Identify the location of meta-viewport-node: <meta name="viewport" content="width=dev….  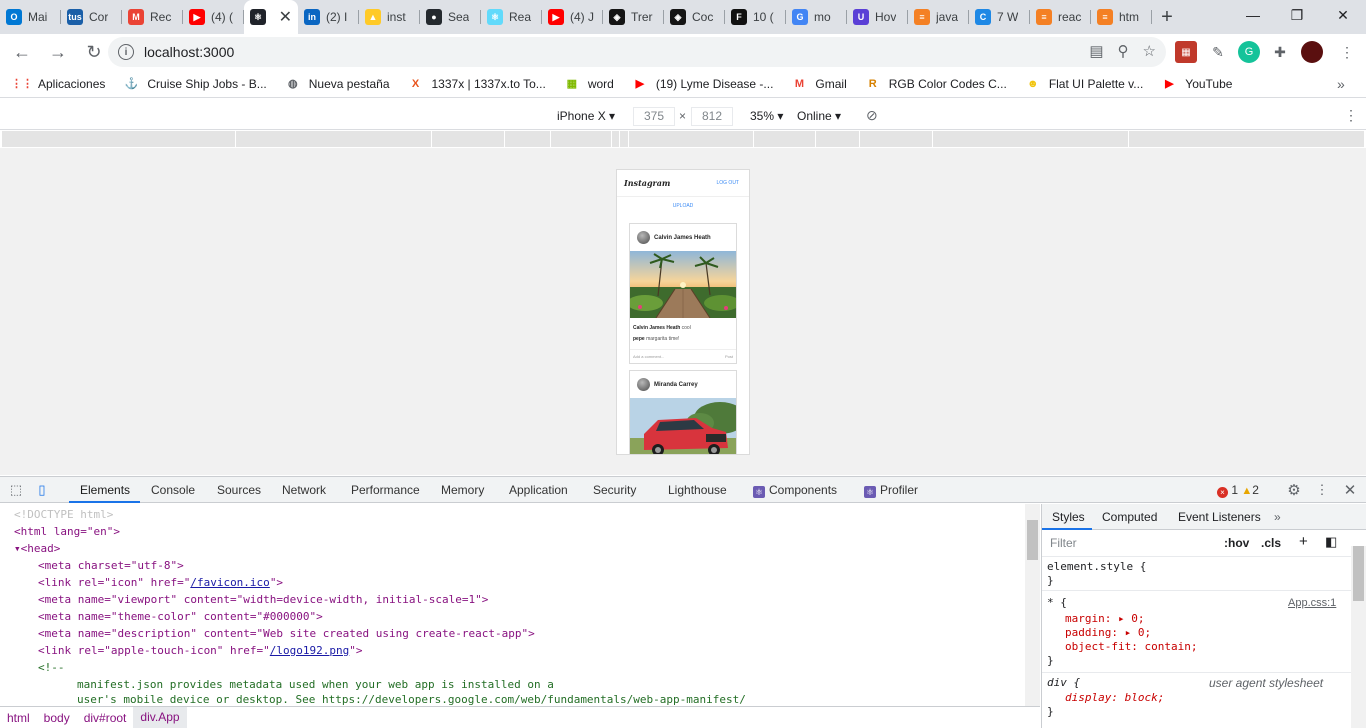
(263, 599).